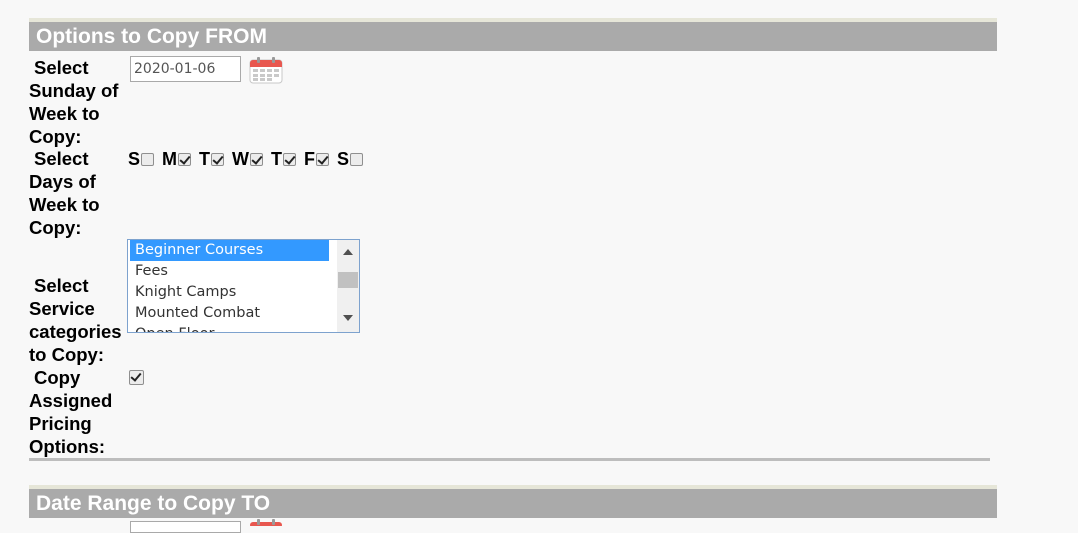 This screenshot has height=533, width=1078. Describe the element at coordinates (310, 158) in the screenshot. I see `day-letter: F` at that location.